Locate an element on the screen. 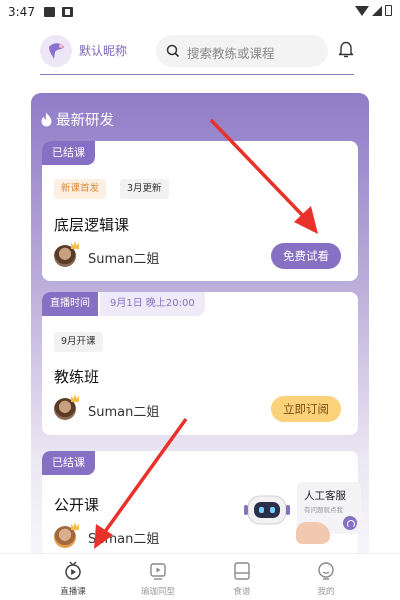  nav-label: 食谱 is located at coordinates (242, 592).